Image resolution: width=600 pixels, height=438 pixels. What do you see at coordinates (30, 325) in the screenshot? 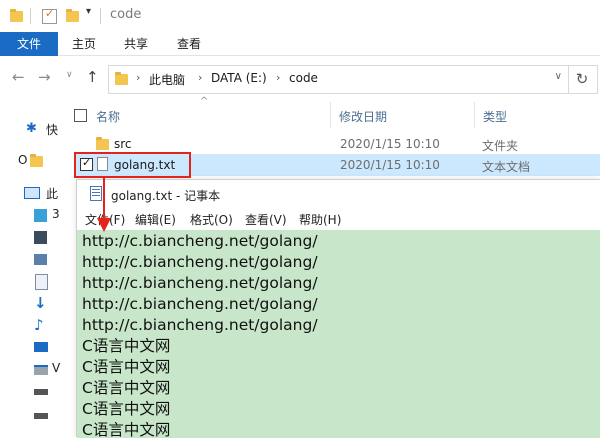
I see `nav-item-music: ♪` at bounding box center [30, 325].